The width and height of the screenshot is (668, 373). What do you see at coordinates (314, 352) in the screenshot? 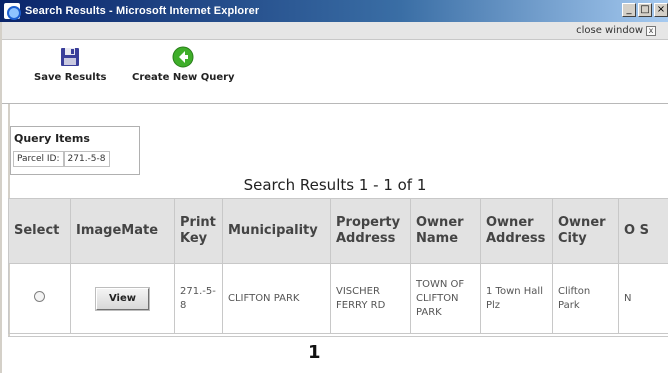
I see `page-number: 1` at bounding box center [314, 352].